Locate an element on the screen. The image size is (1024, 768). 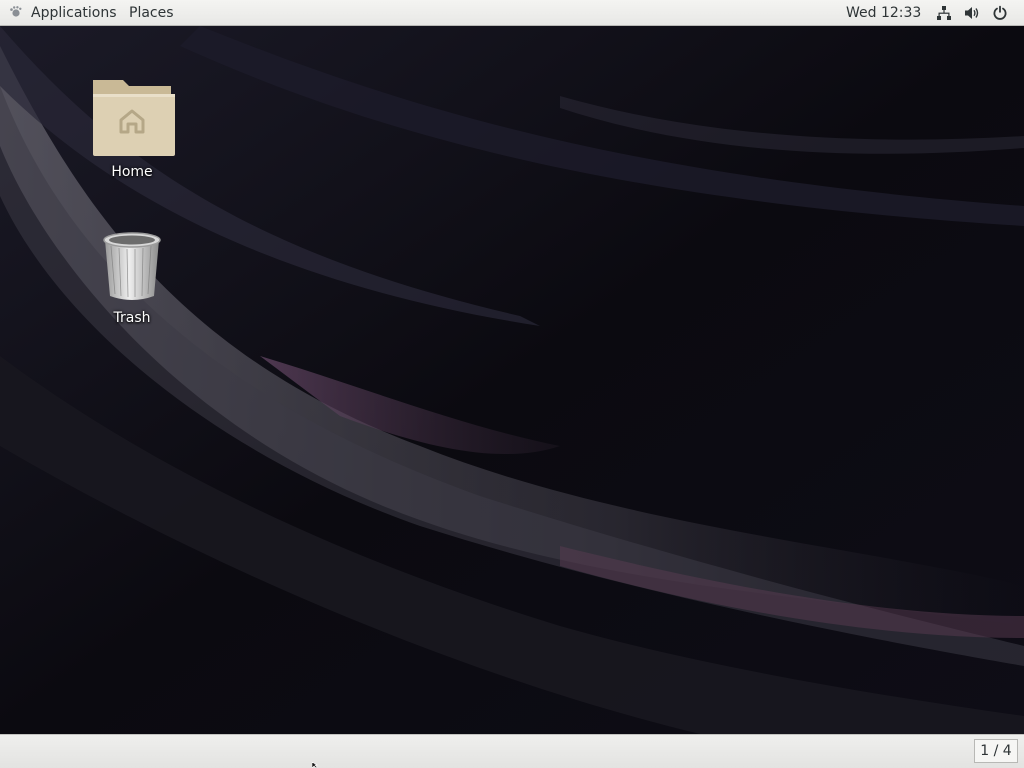
clock: Wed 12:33 is located at coordinates (883, 13).